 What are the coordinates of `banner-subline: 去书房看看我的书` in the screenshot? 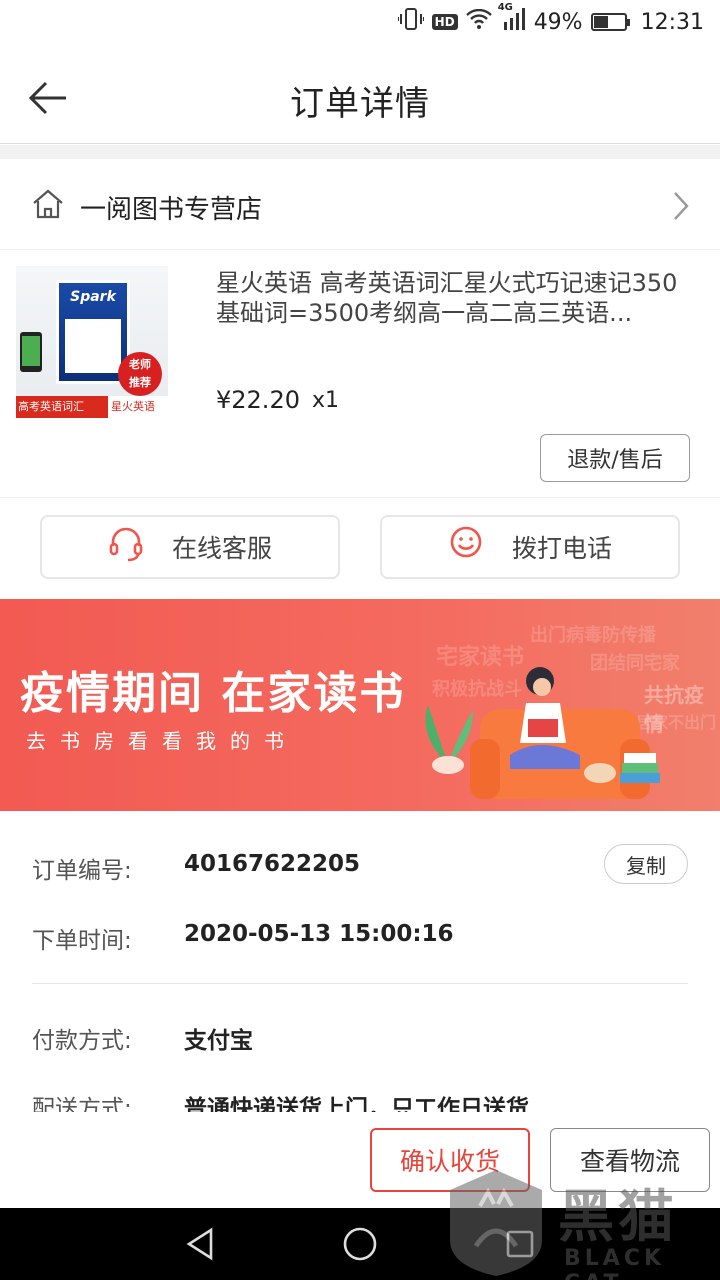 It's located at (162, 741).